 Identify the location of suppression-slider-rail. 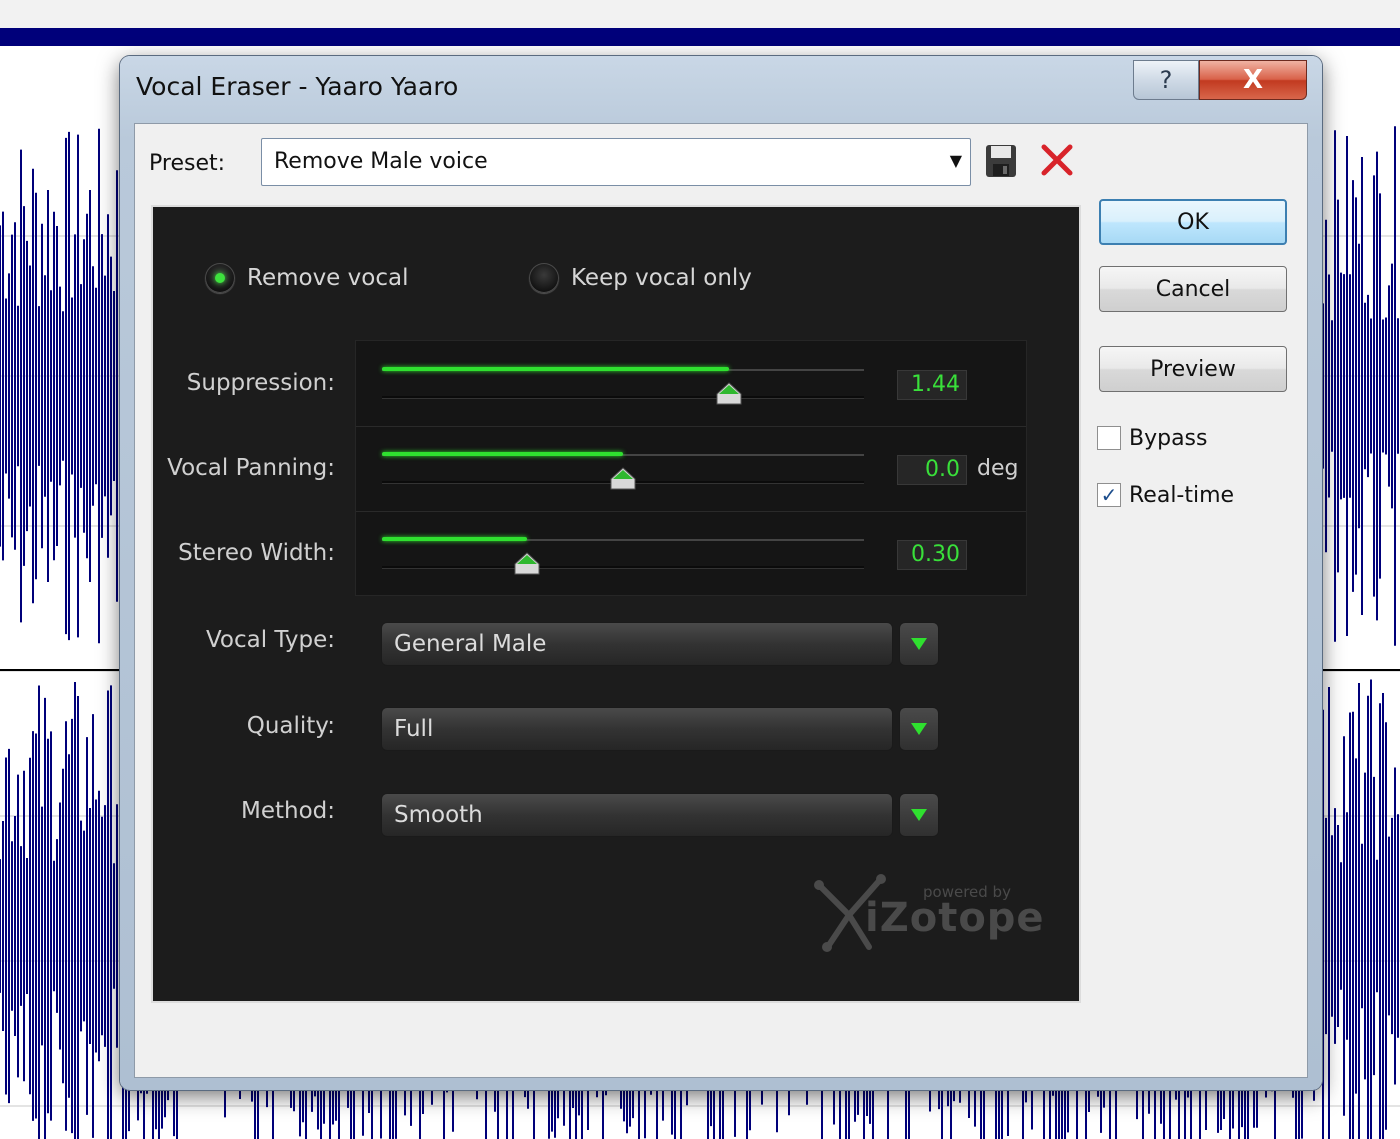
(623, 397).